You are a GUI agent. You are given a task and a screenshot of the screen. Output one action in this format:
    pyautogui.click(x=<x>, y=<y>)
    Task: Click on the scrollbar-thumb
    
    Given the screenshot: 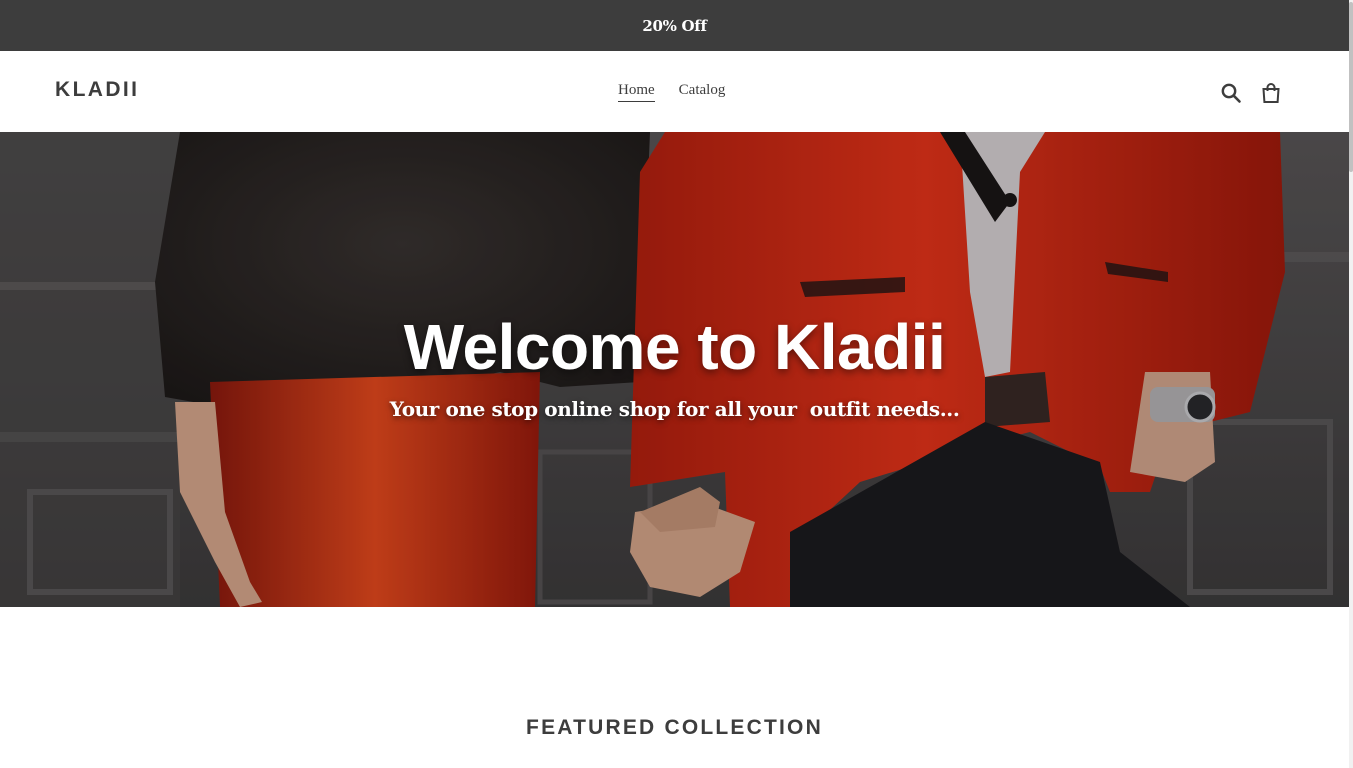 What is the action you would take?
    pyautogui.click(x=1351, y=87)
    